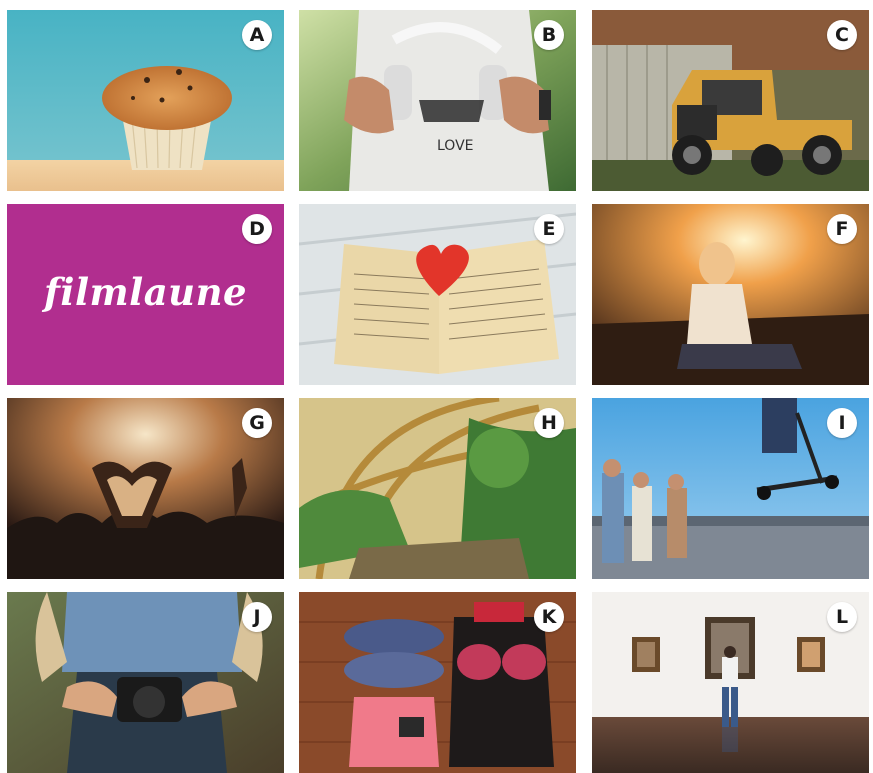 The image size is (873, 773). I want to click on tile-letter-d: D, so click(257, 229).